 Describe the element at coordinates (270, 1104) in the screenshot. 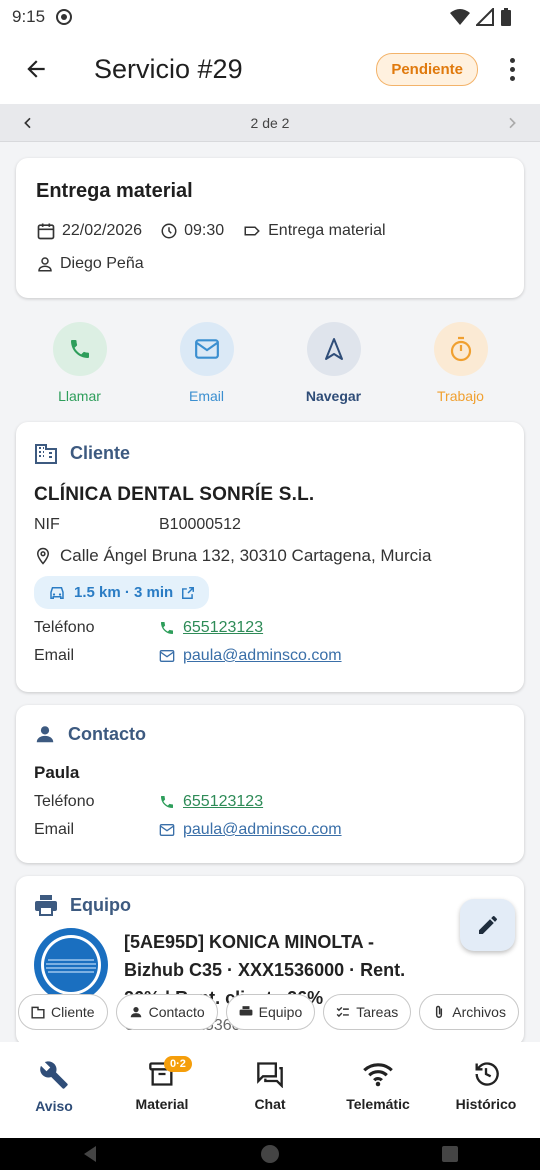

I see `nav-chat-label: Chat` at that location.